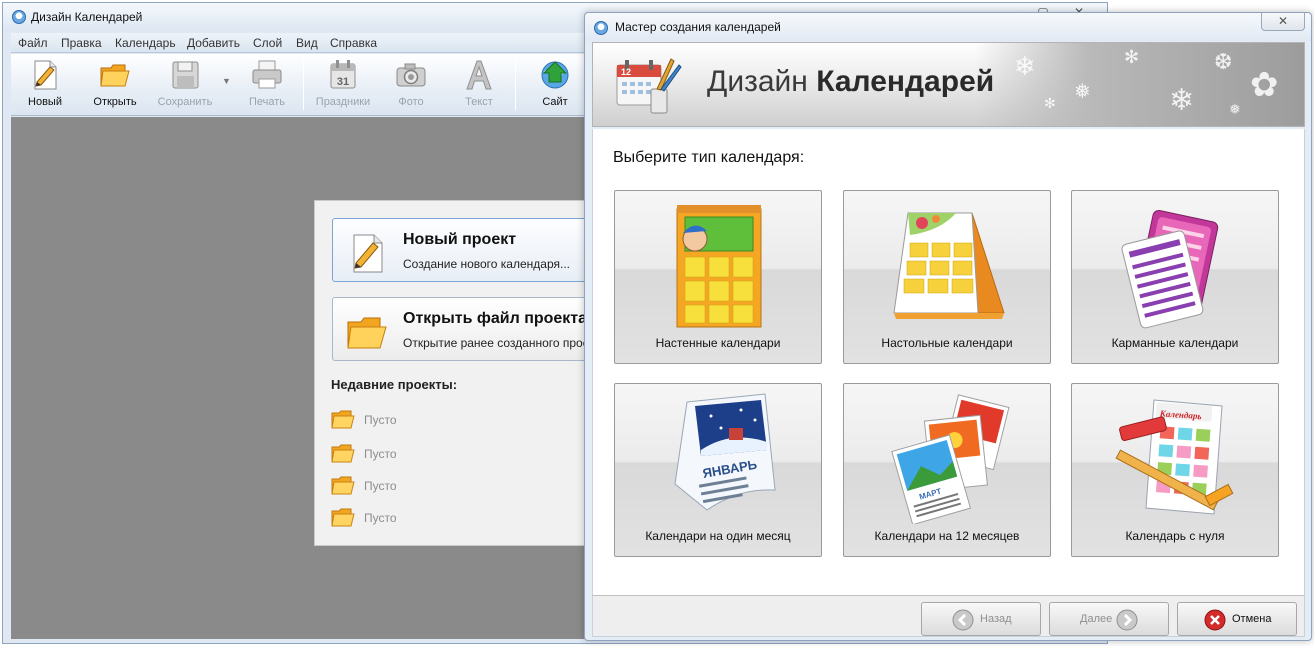 The width and height of the screenshot is (1314, 646). Describe the element at coordinates (709, 157) in the screenshot. I see `calendar-type-prompt: Выберите тип календаря:` at that location.